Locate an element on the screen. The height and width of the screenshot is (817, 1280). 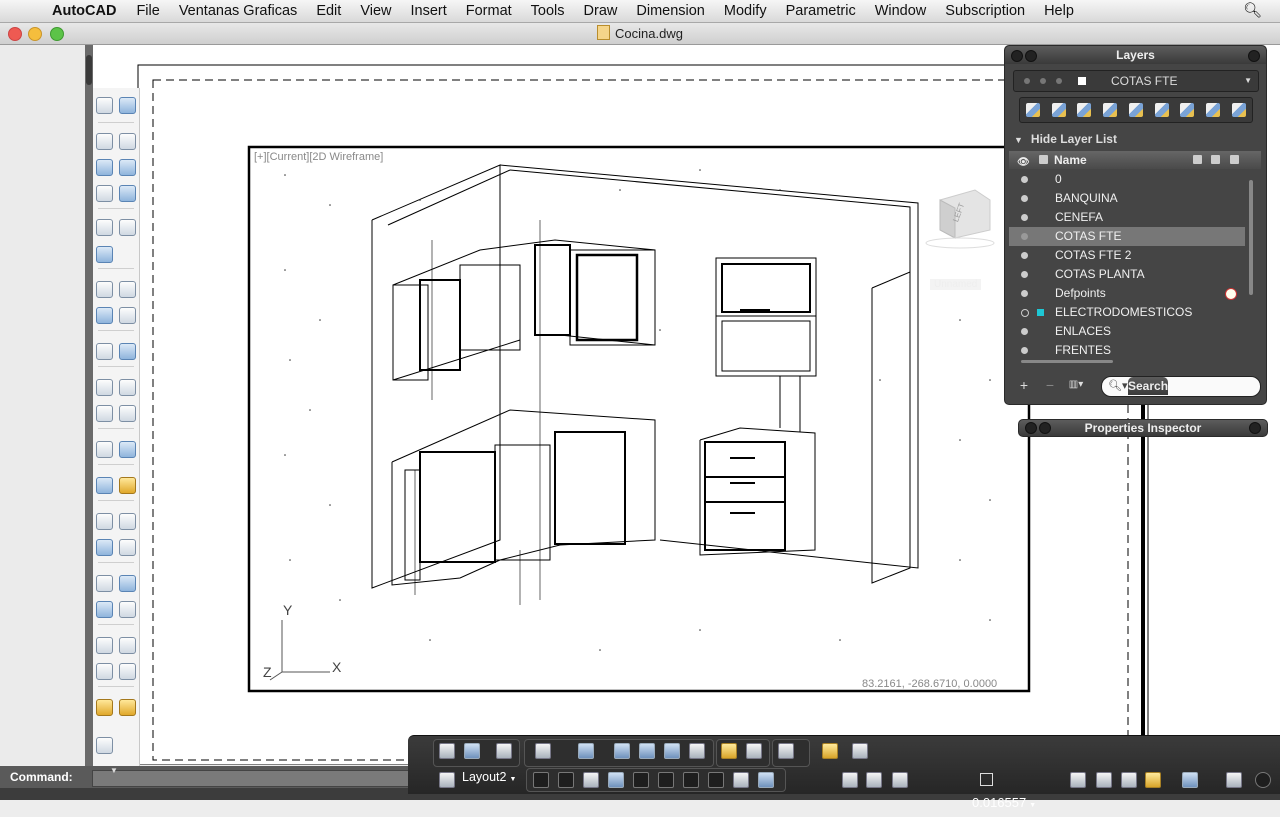
measure-icon is located at coordinates (729, 751).